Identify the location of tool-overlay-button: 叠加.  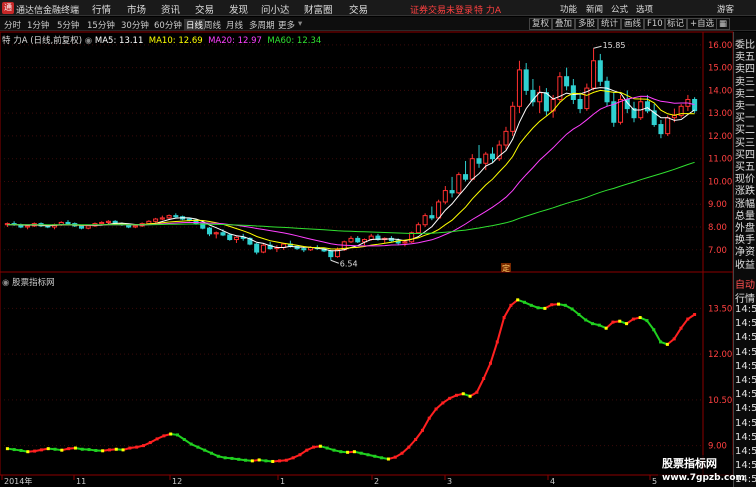
(564, 24).